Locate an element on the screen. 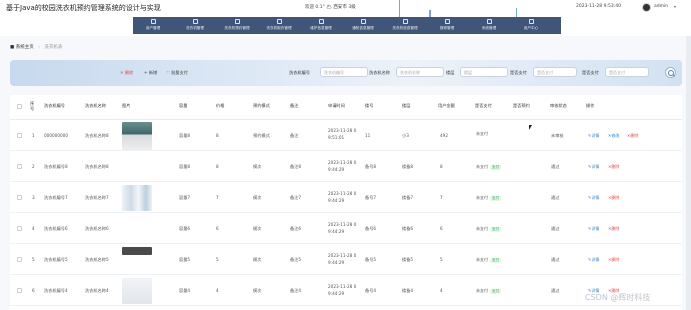 The height and width of the screenshot is (310, 691). cell-floor: 小3 is located at coordinates (405, 135).